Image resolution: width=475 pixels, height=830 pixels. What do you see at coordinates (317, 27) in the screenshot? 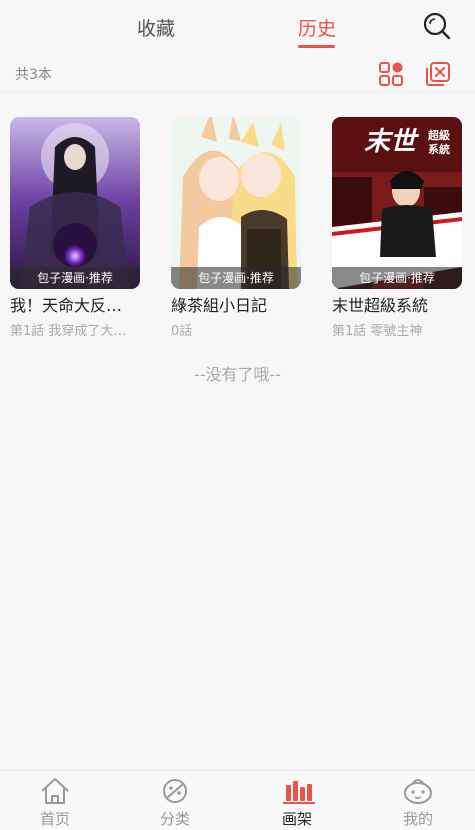
I see `tab-history: 历史` at bounding box center [317, 27].